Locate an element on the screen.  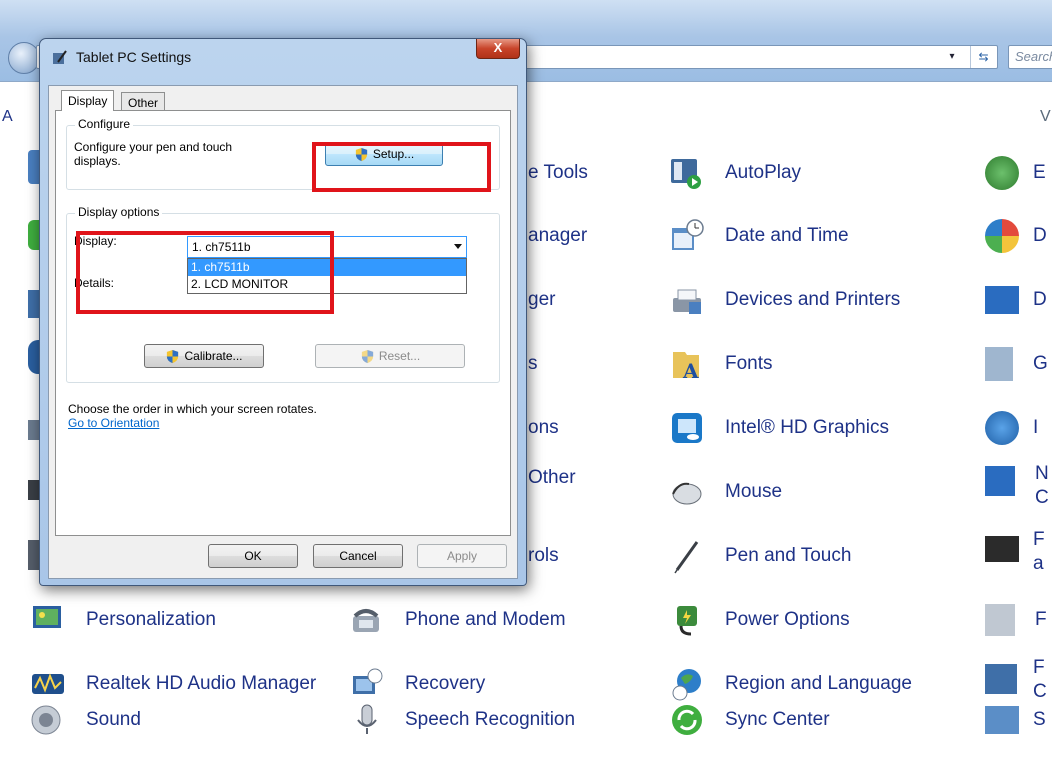
refresh-icon: ⇆ is located at coordinates (983, 57).